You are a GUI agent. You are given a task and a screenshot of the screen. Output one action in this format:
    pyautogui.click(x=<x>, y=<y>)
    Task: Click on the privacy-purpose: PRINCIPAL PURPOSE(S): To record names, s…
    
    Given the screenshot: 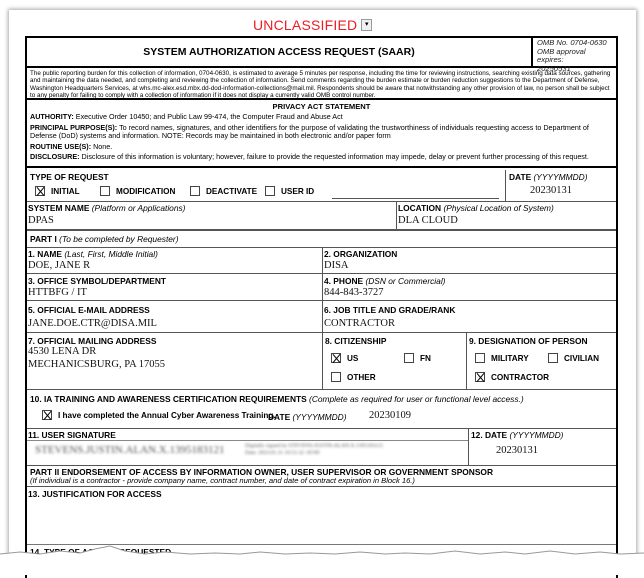 What is the action you would take?
    pyautogui.click(x=309, y=131)
    